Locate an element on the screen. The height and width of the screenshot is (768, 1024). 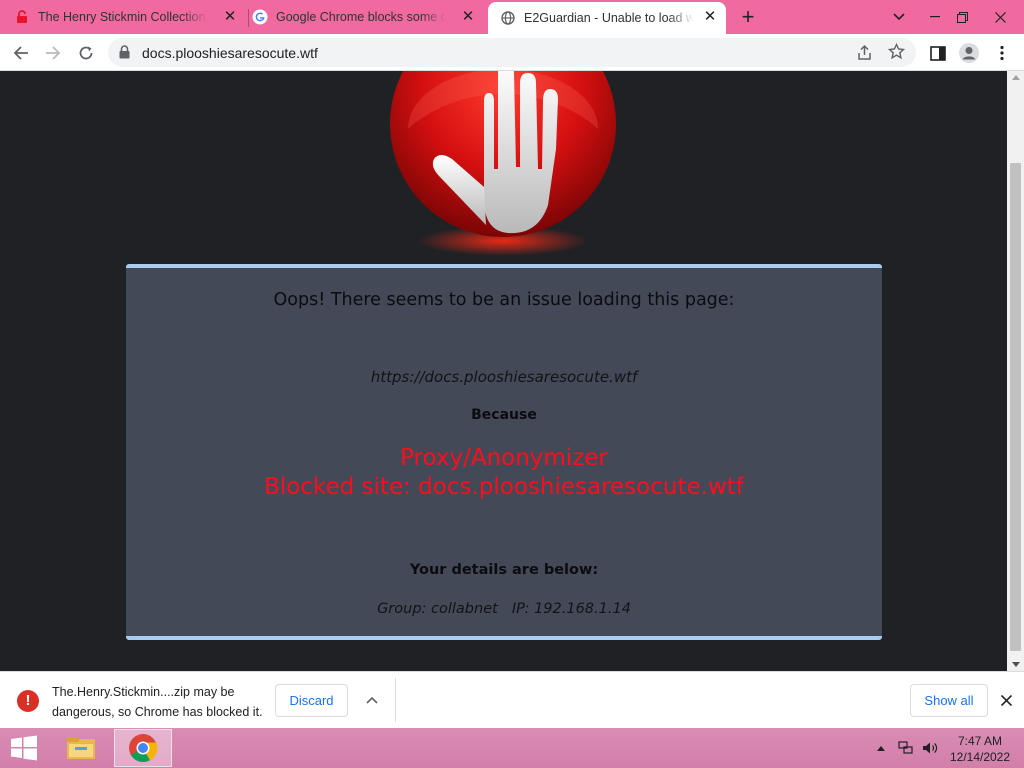
clock-date: 12/14/2022 is located at coordinates (980, 757).